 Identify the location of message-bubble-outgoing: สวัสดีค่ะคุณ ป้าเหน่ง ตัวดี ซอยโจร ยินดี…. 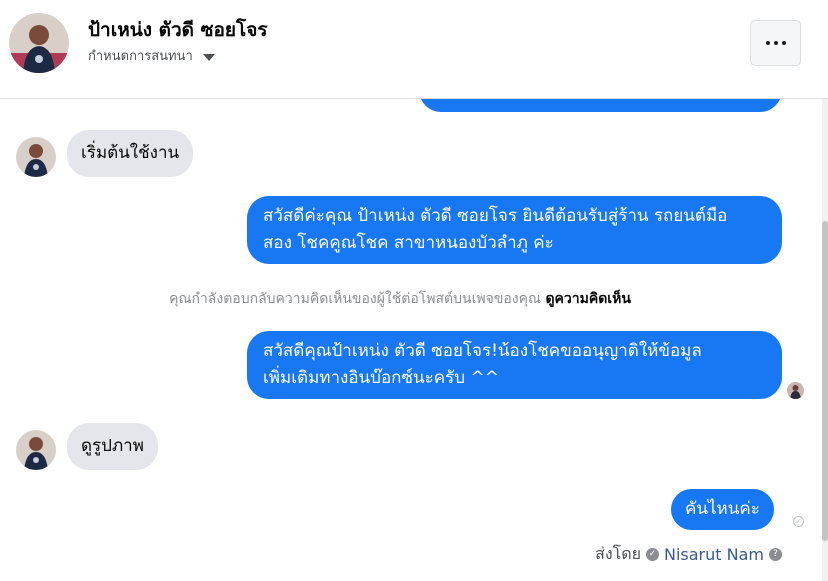
(514, 230).